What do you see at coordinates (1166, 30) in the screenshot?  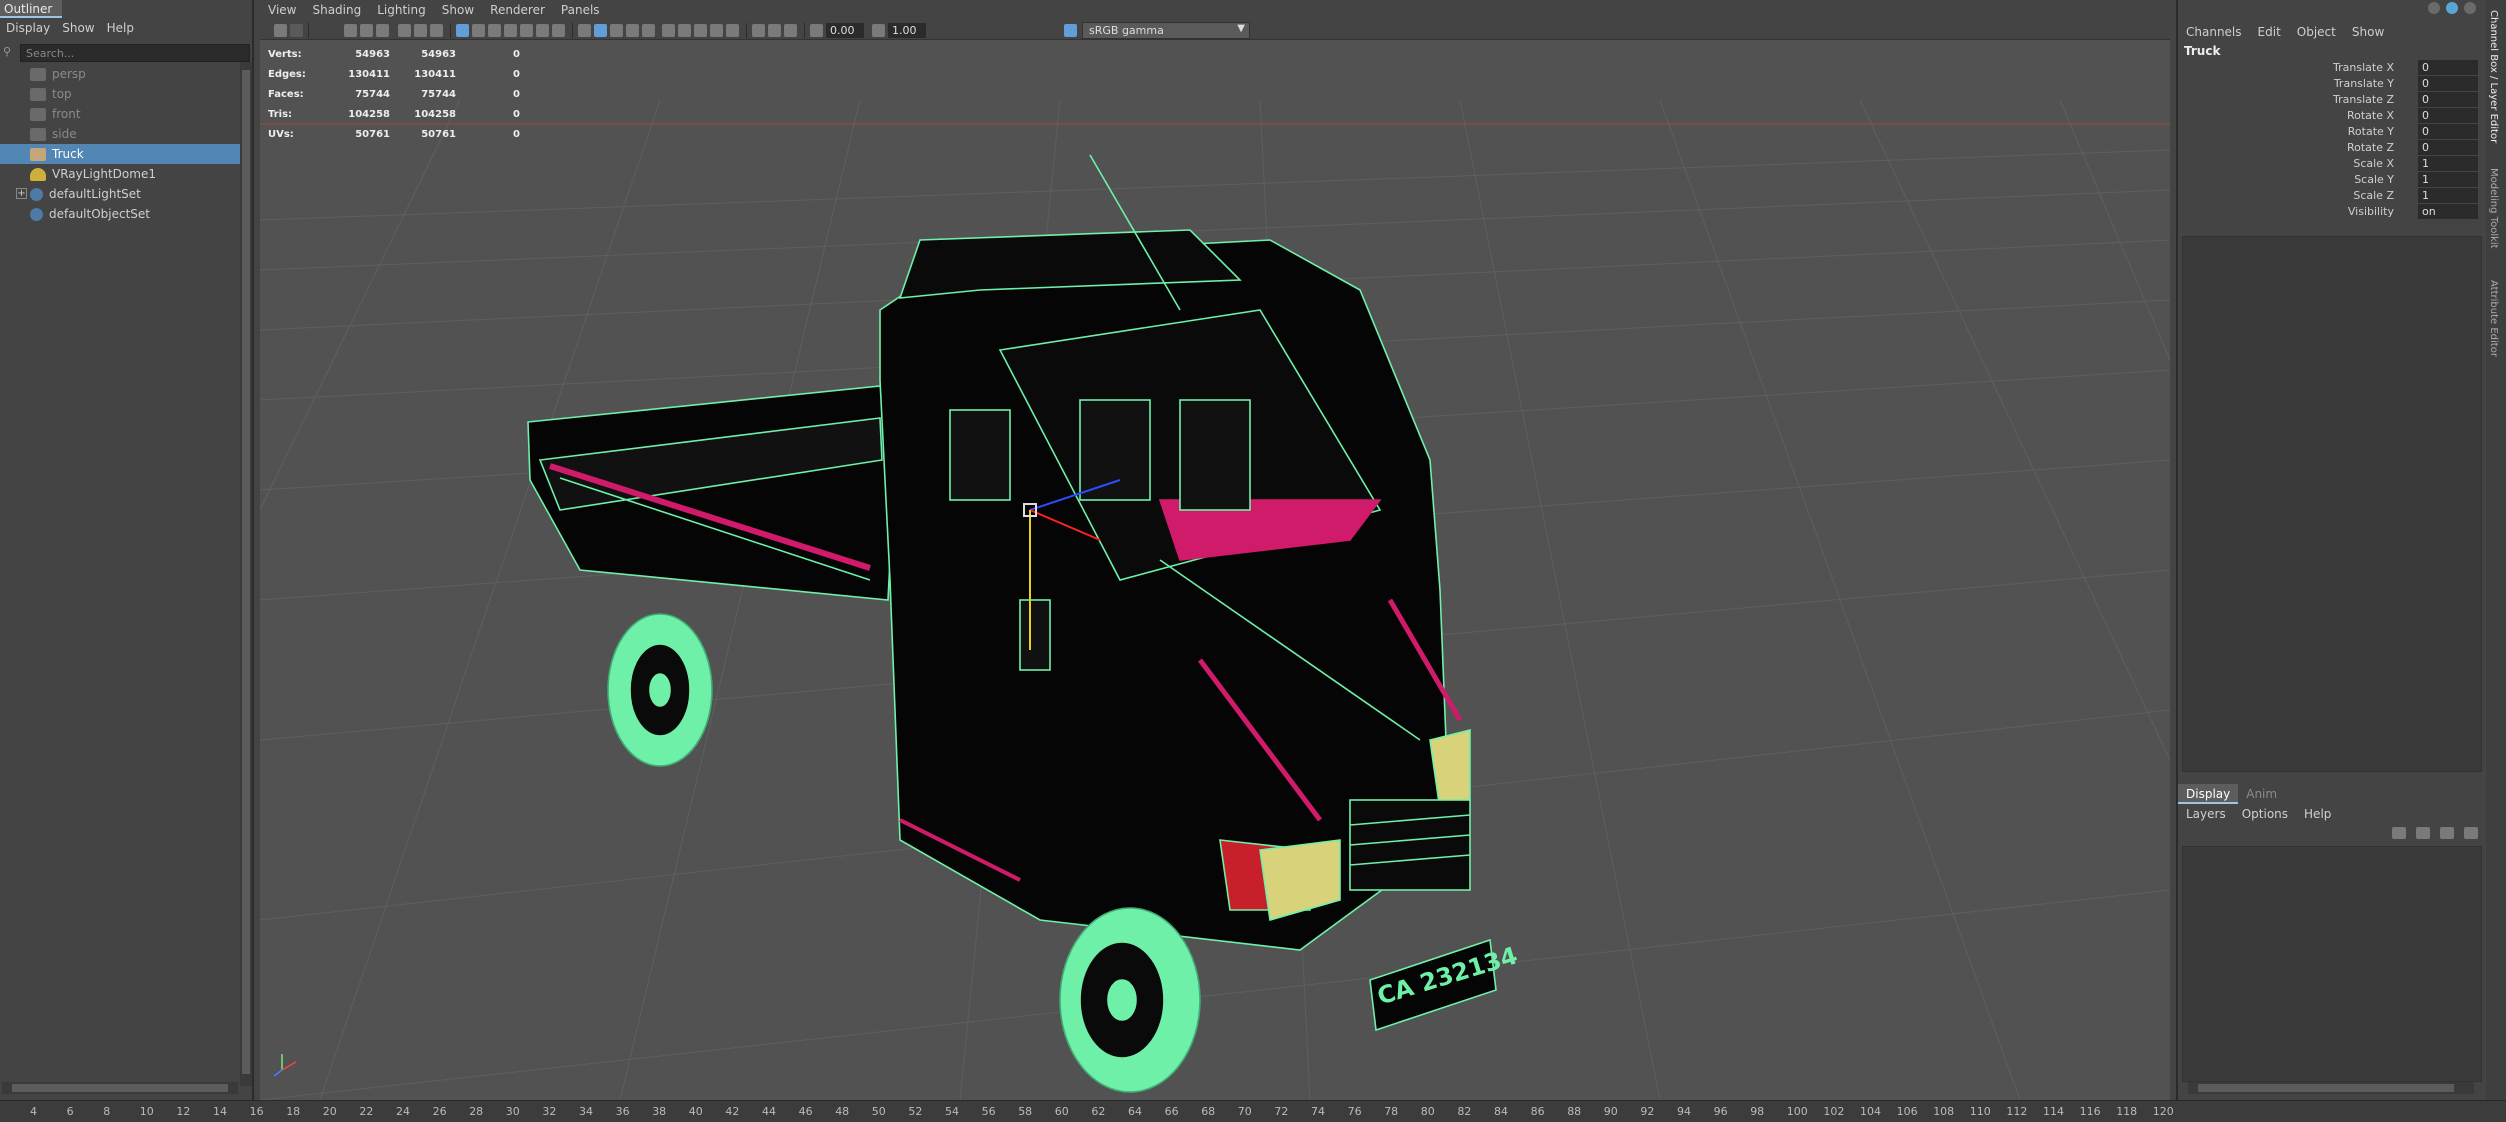 I see `color-space-dropdown: sRGB gamma ▼` at bounding box center [1166, 30].